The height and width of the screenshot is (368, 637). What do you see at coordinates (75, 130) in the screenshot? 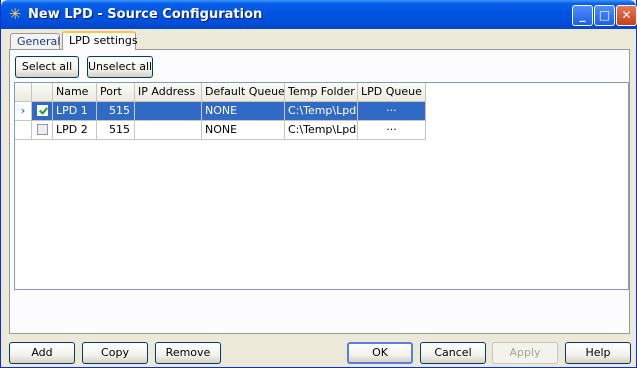
I see `cell-name: LPD 2` at bounding box center [75, 130].